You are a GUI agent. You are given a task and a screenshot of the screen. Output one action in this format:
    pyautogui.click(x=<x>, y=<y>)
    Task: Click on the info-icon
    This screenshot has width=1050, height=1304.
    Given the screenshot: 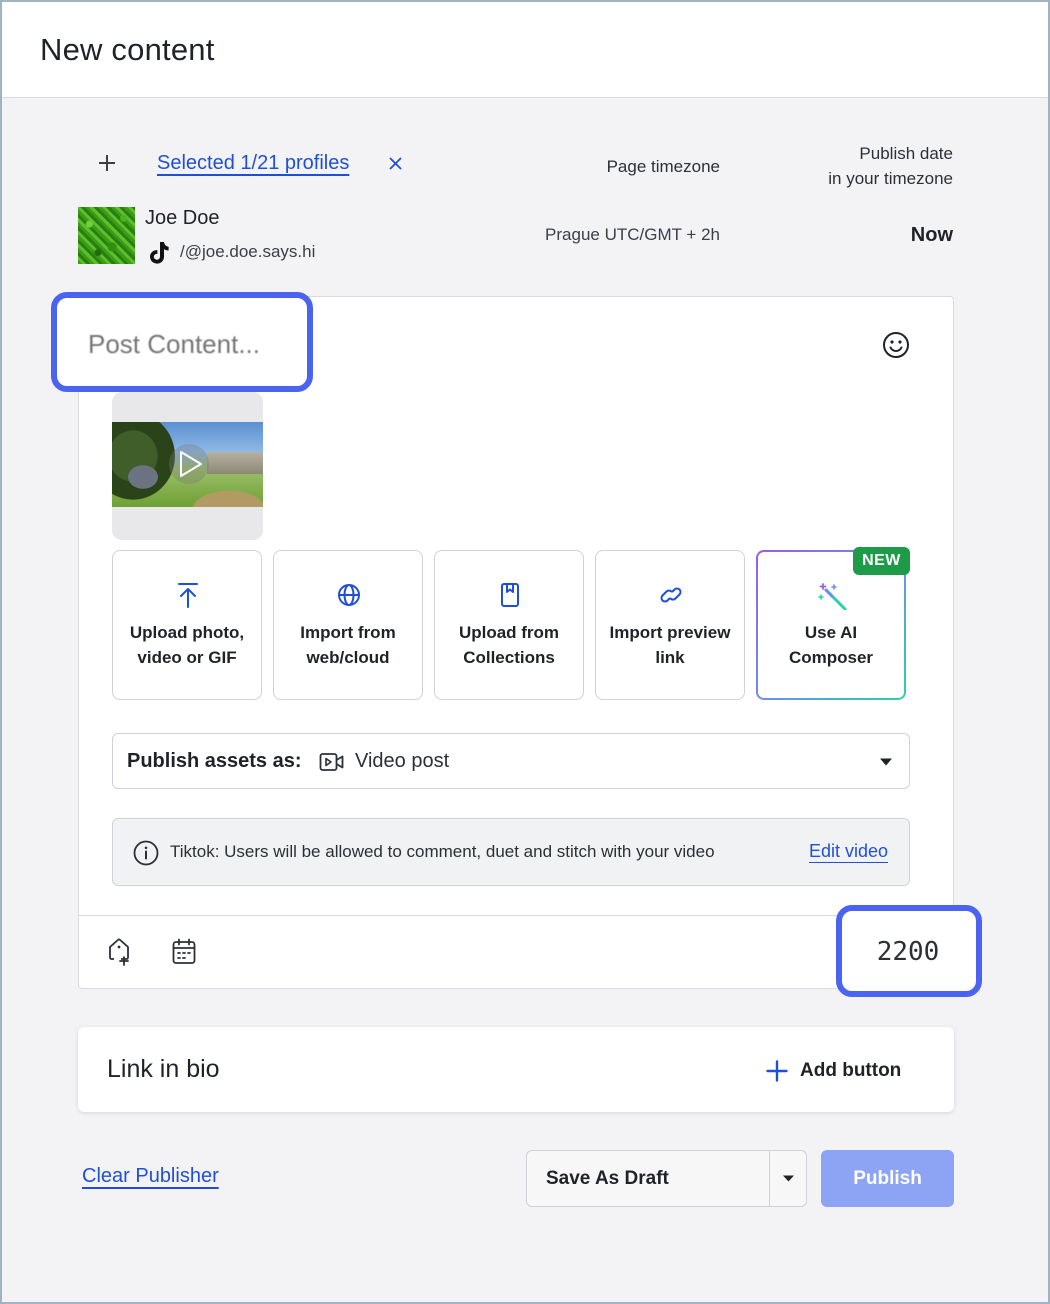 What is the action you would take?
    pyautogui.click(x=146, y=853)
    